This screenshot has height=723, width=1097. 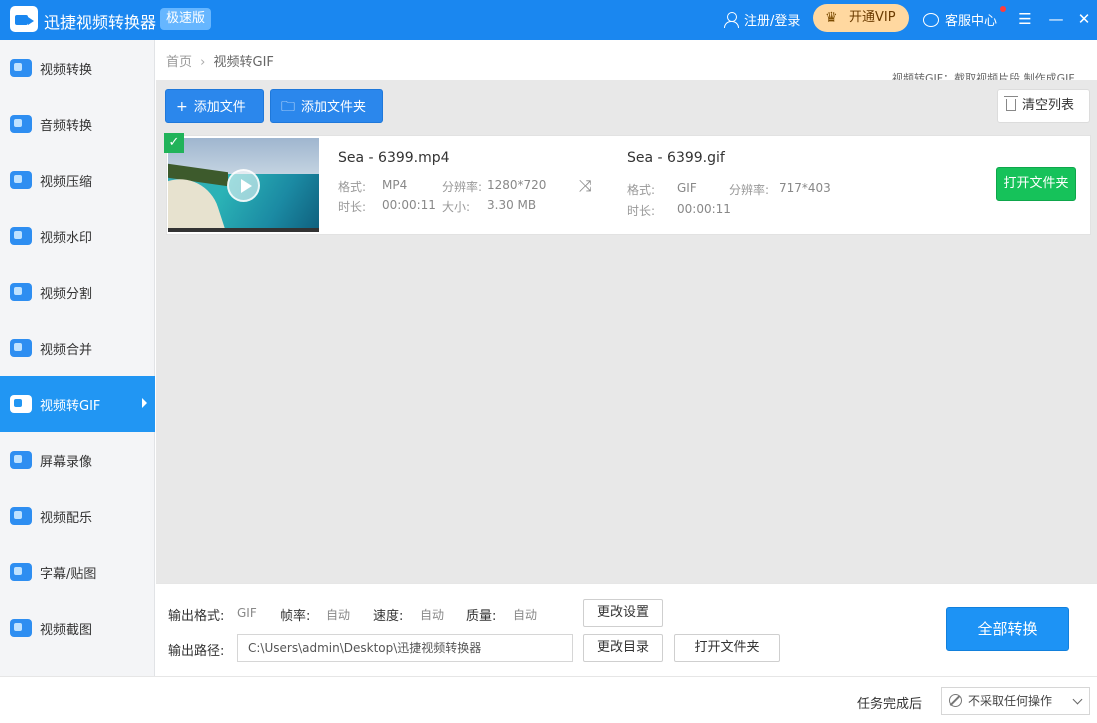 I want to click on title-bar: 迅捷视频转换器 极速版 注册/登录 ♛ 开通VIP 客服中心 ☰ — ✕, so click(x=548, y=20).